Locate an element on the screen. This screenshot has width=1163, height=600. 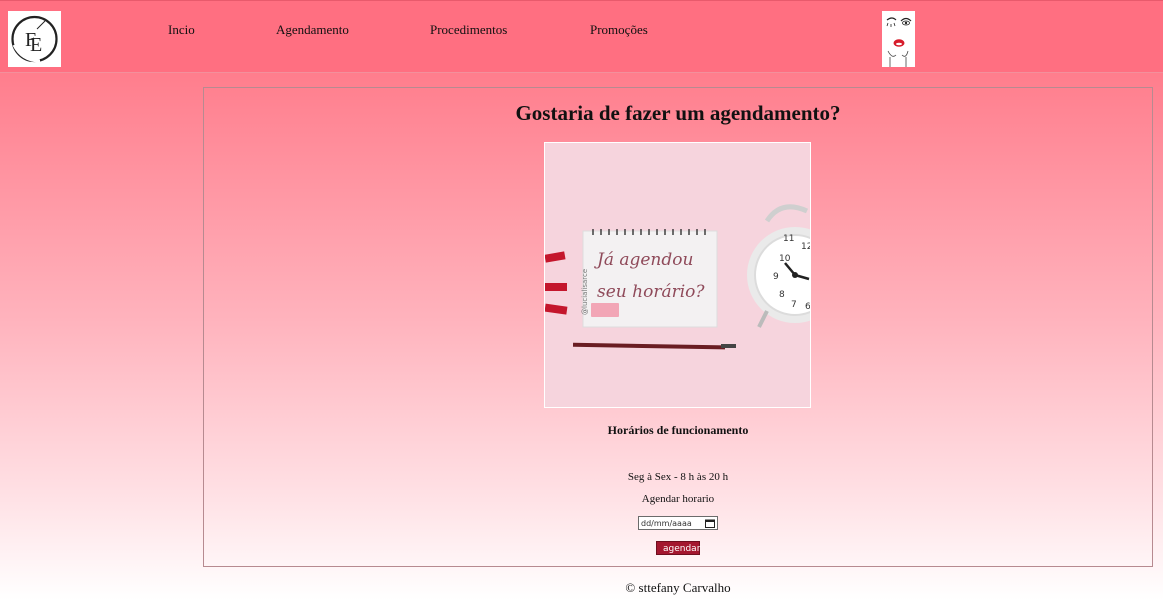
date-input: dd/mm/aaaa is located at coordinates (678, 523).